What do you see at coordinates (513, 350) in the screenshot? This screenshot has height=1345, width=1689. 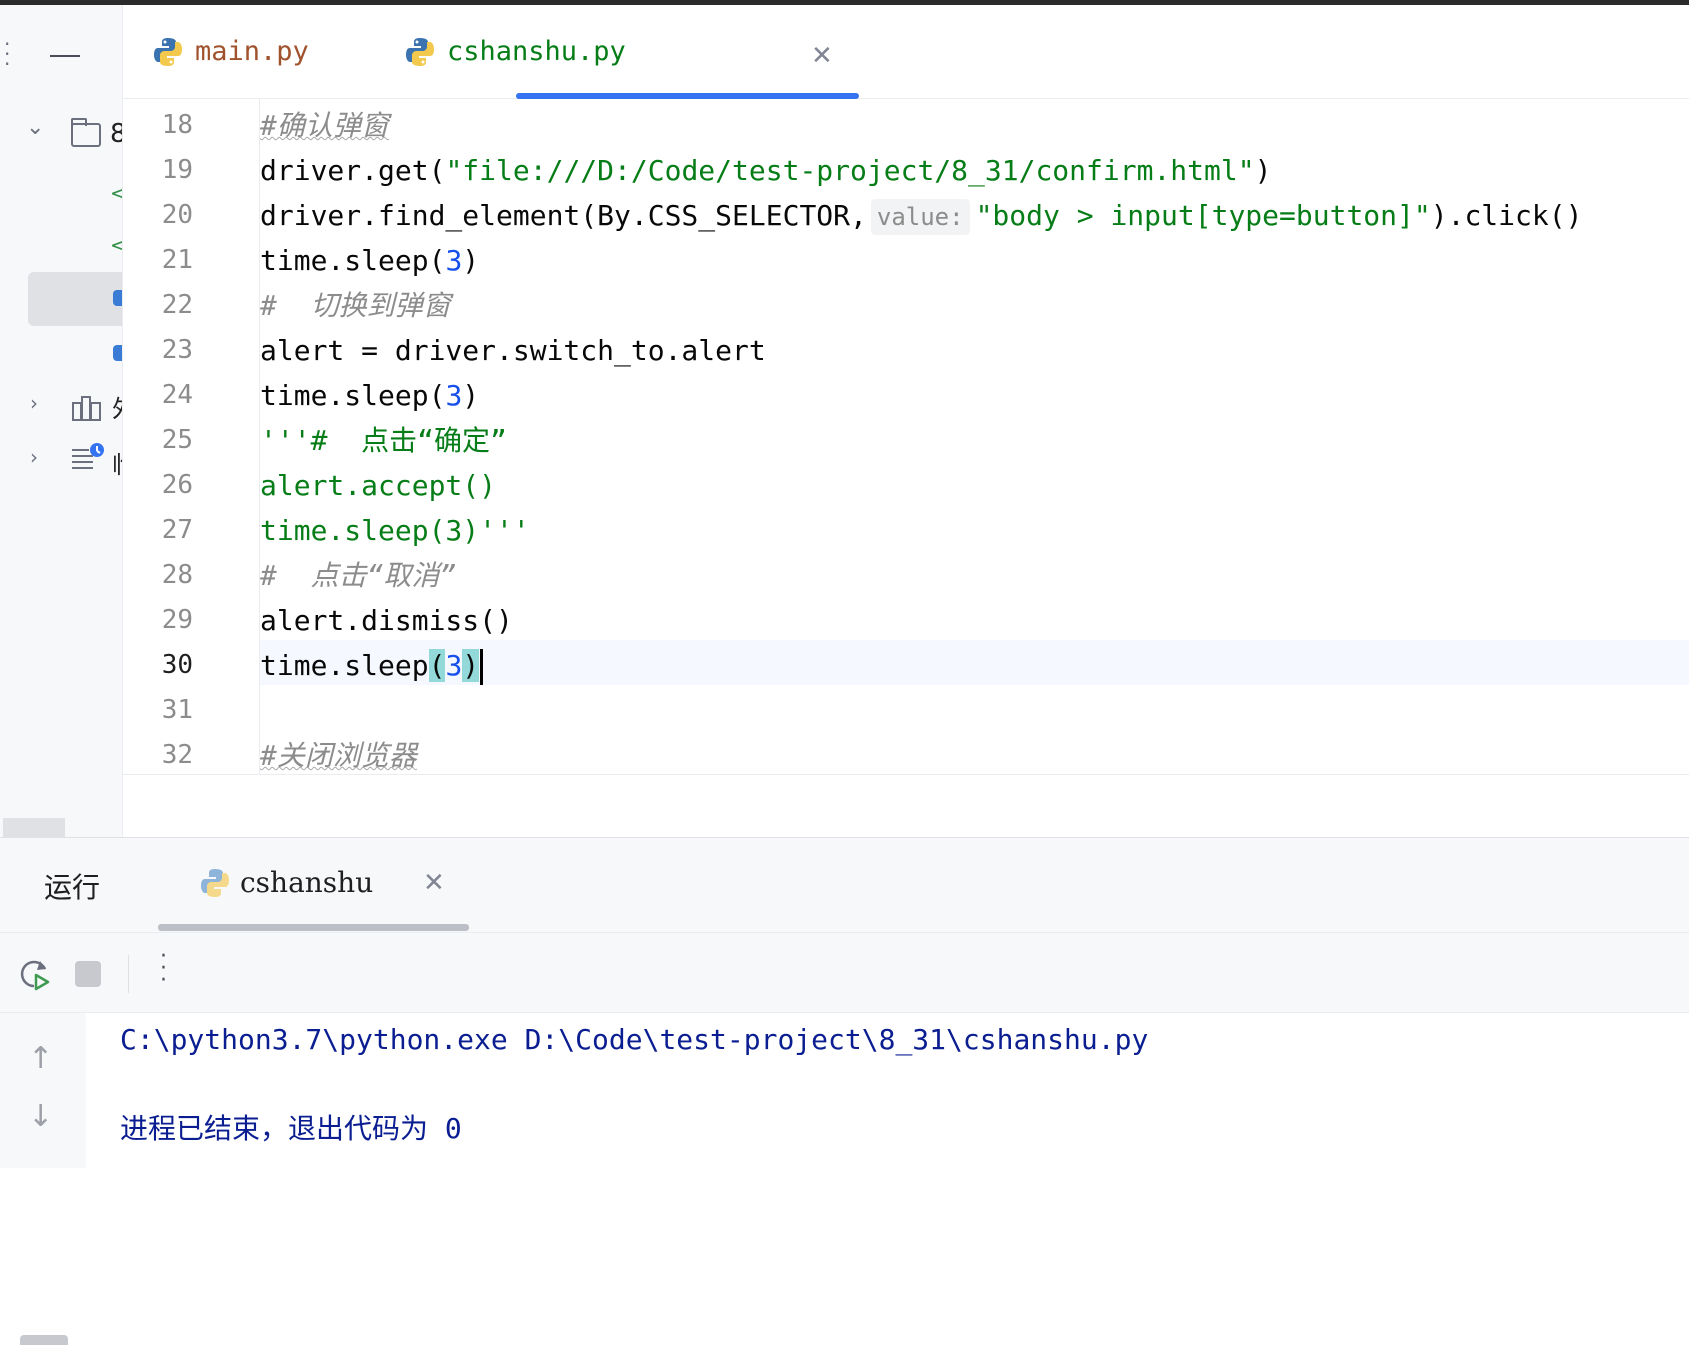 I see `code-token: alert = driver.switch_to.alert` at bounding box center [513, 350].